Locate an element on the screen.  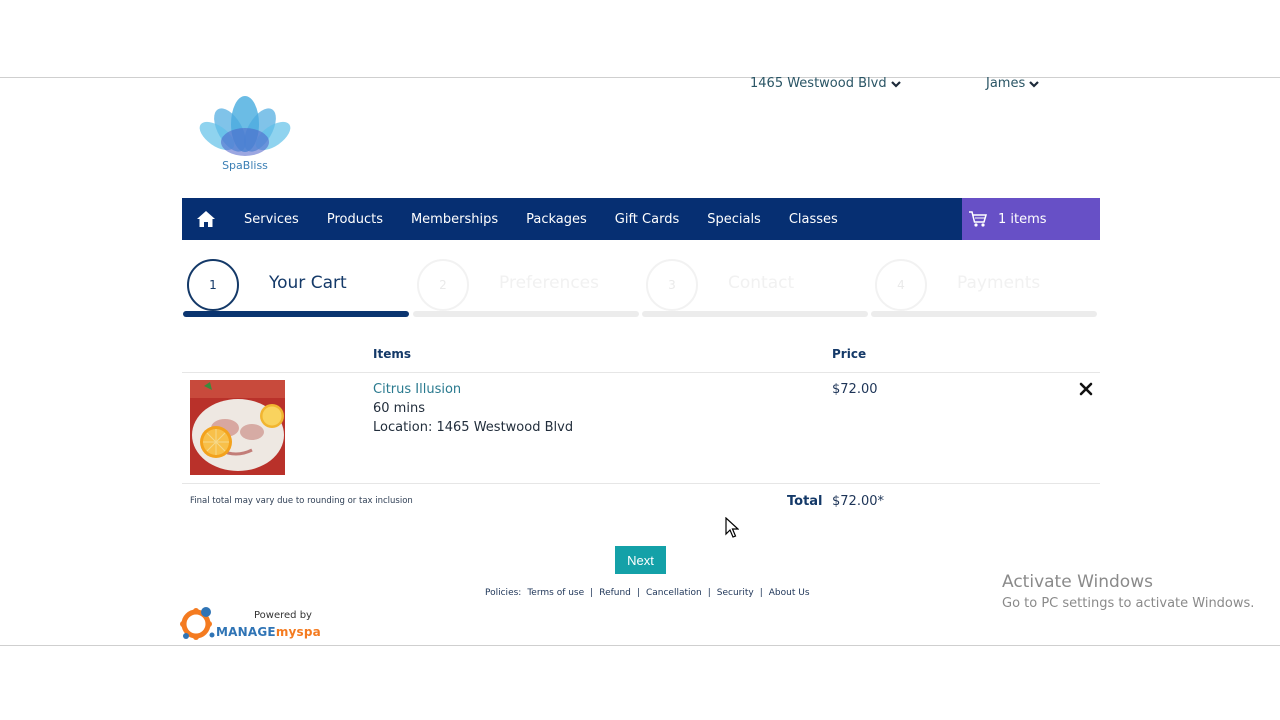
user-name: James is located at coordinates (1006, 83).